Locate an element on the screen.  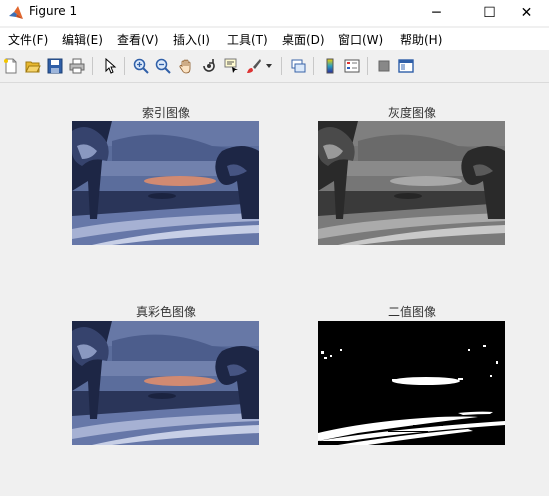
save-icon is located at coordinates (55, 66).